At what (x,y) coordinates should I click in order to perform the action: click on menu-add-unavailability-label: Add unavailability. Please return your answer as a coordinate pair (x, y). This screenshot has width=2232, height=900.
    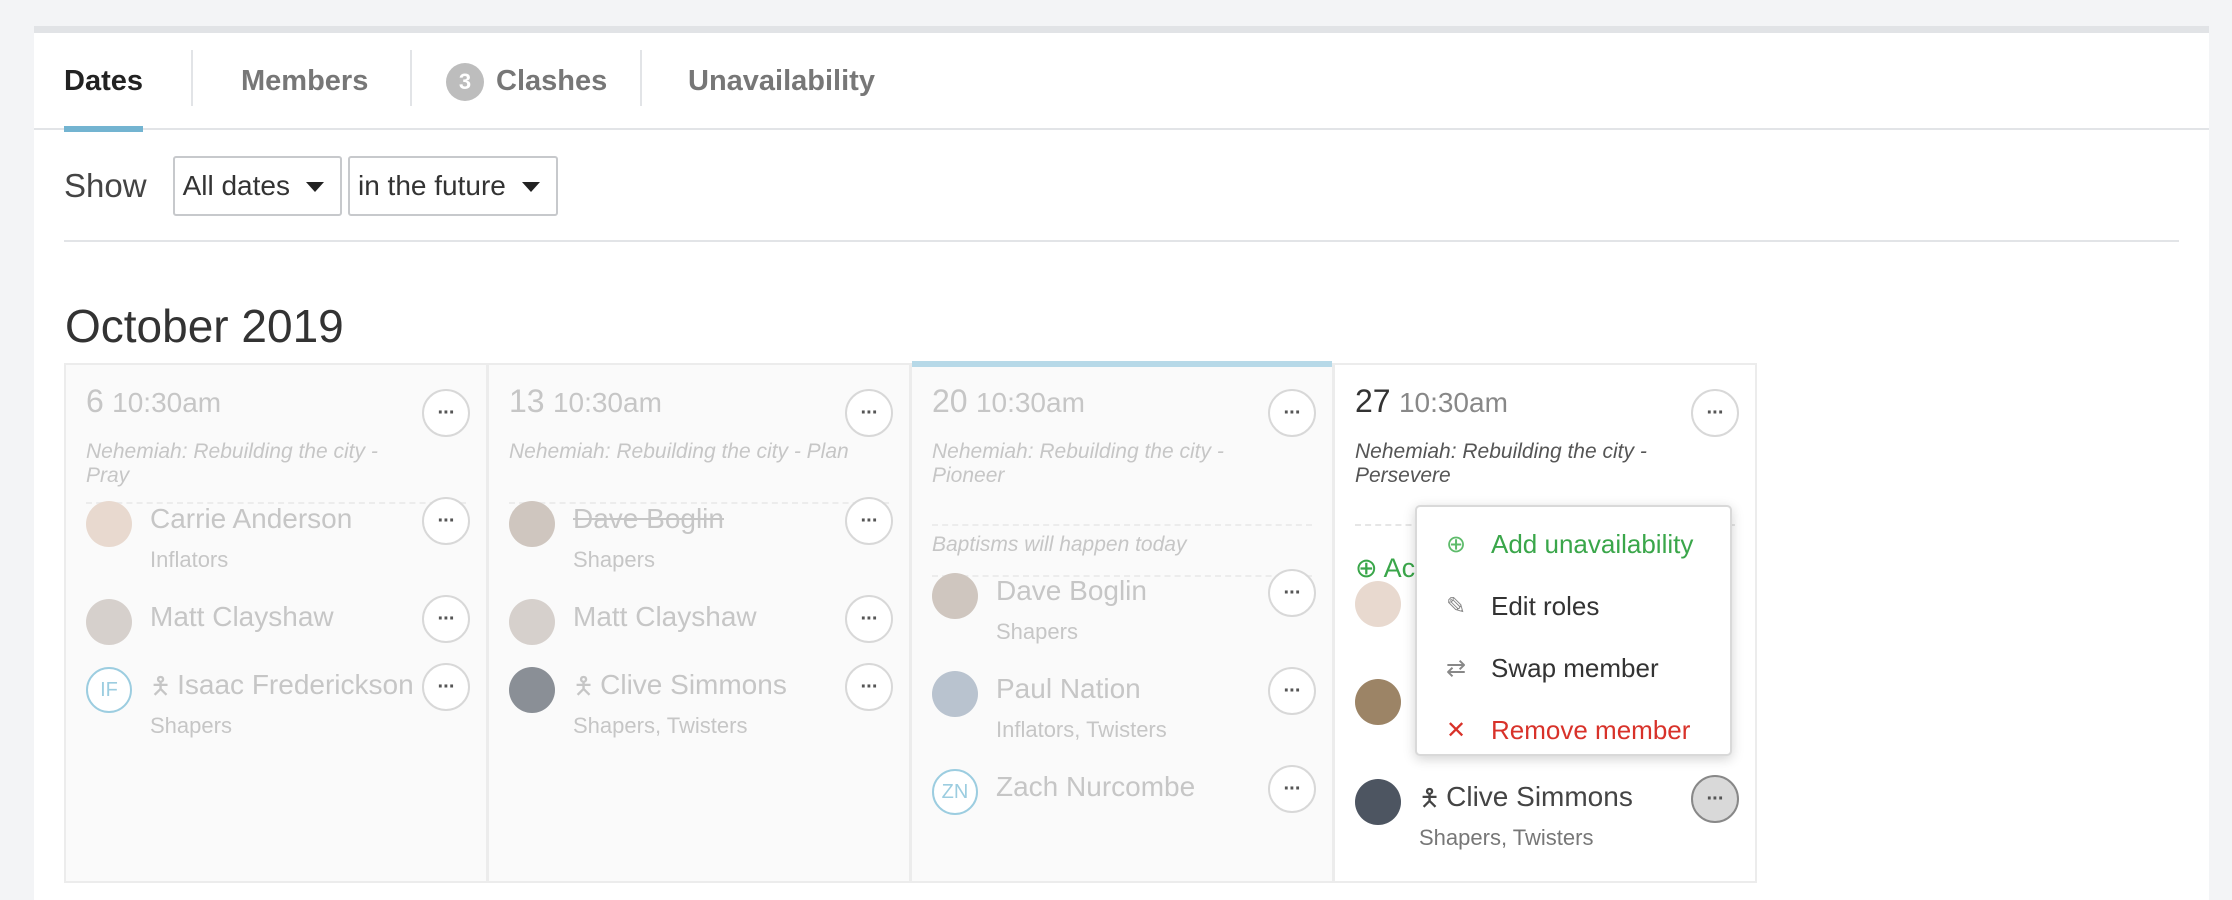
    Looking at the image, I should click on (1592, 543).